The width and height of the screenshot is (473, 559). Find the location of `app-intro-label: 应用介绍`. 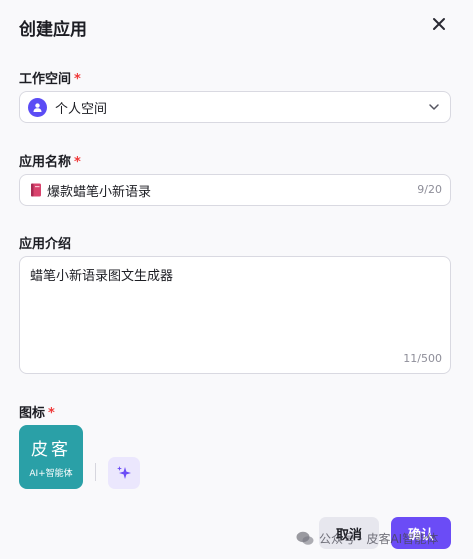

app-intro-label: 应用介绍 is located at coordinates (45, 242).